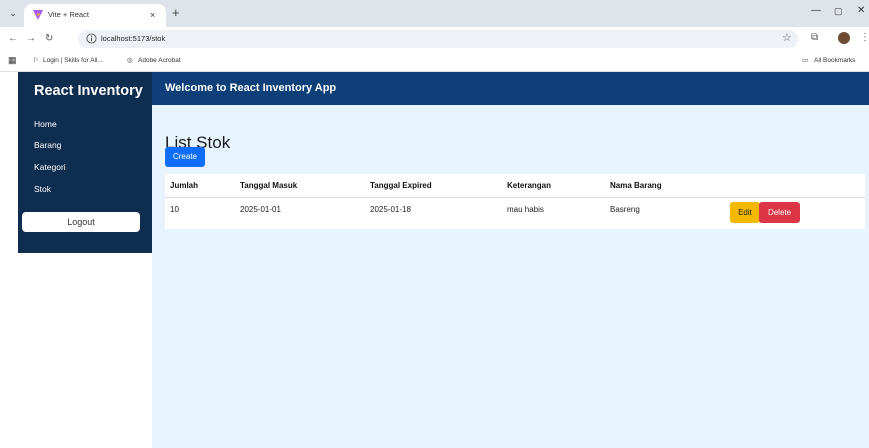 The image size is (869, 448). What do you see at coordinates (779, 212) in the screenshot?
I see `delete-button: Delete` at bounding box center [779, 212].